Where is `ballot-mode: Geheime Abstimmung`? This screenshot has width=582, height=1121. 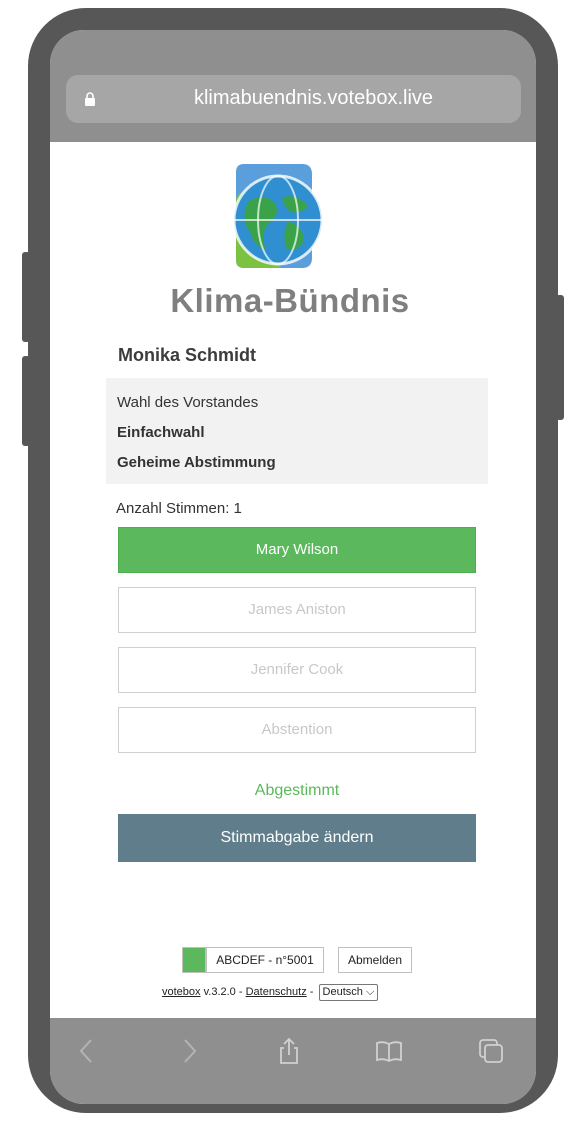
ballot-mode: Geheime Abstimmung is located at coordinates (196, 462).